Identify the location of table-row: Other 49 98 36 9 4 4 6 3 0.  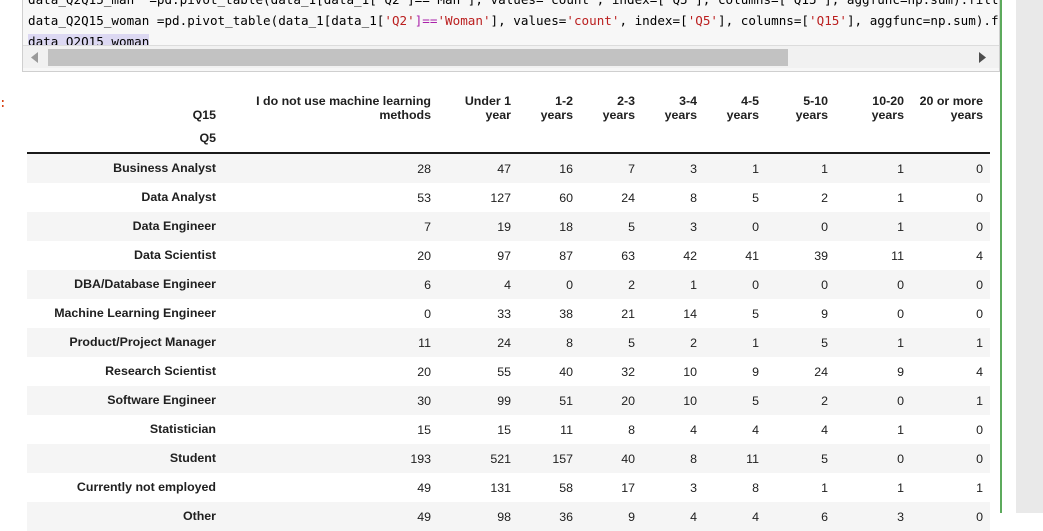
(508, 516).